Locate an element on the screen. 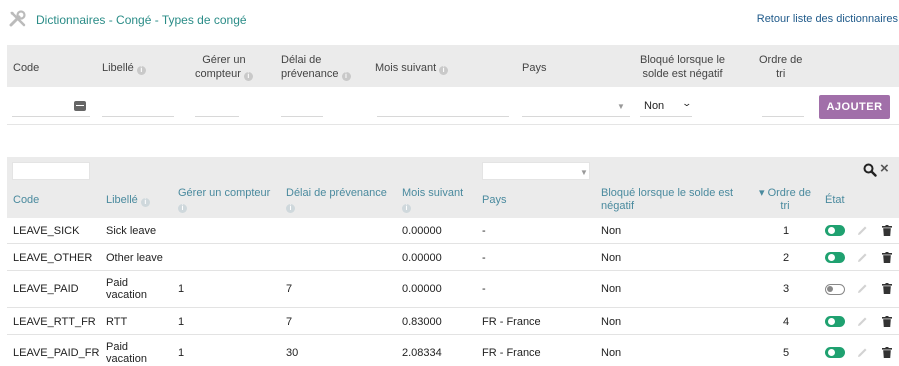 This screenshot has width=899, height=366. search-icon is located at coordinates (870, 170).